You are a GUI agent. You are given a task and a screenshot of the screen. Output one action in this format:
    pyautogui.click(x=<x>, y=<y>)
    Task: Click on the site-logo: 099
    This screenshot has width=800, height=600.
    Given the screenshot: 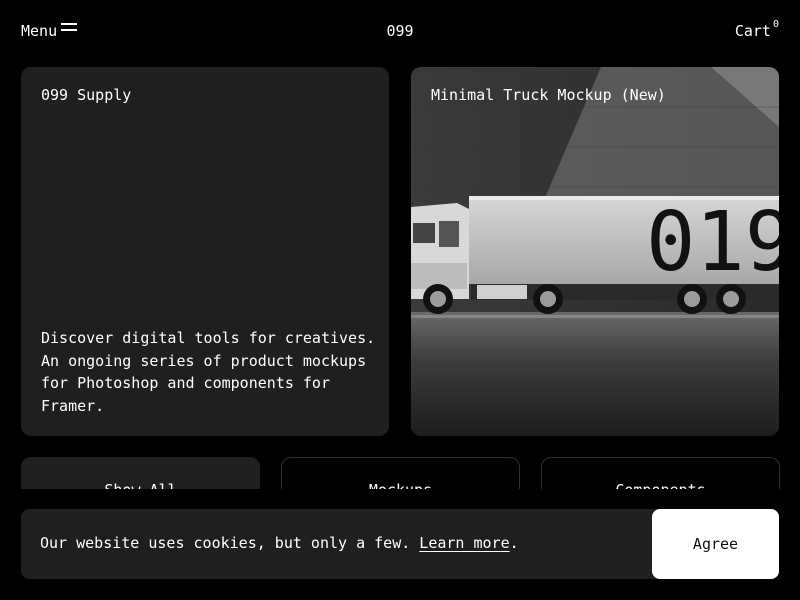 What is the action you would take?
    pyautogui.click(x=399, y=31)
    